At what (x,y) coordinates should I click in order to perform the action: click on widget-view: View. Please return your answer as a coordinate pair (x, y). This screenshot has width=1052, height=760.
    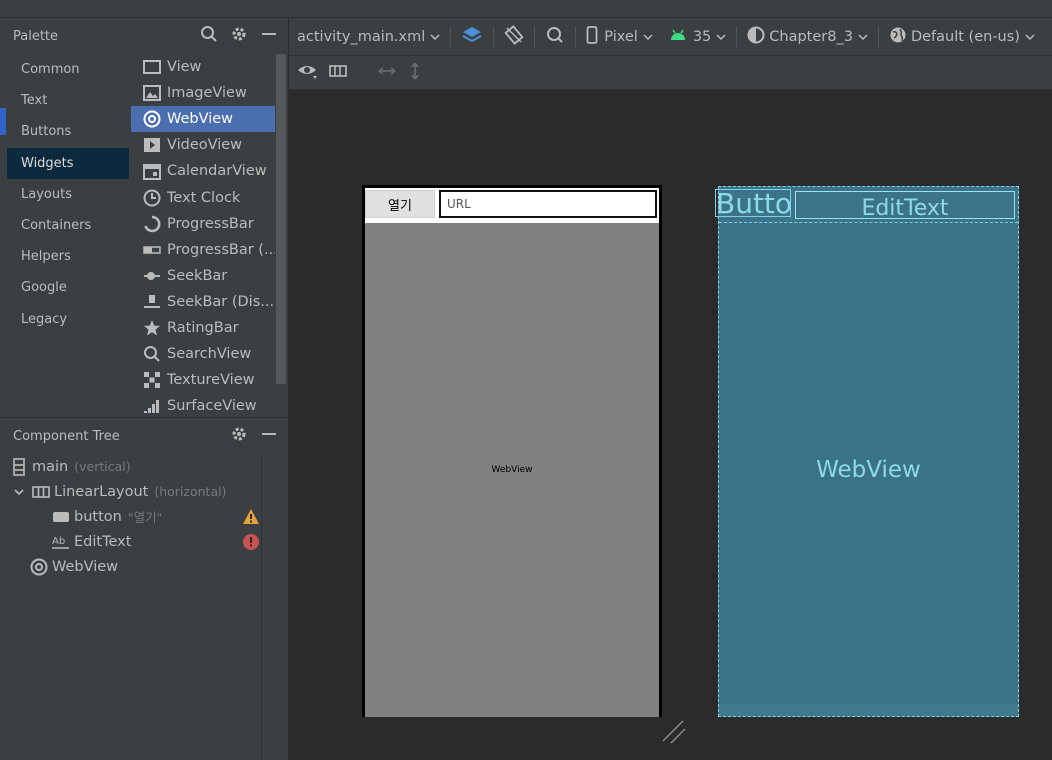
    Looking at the image, I should click on (203, 67).